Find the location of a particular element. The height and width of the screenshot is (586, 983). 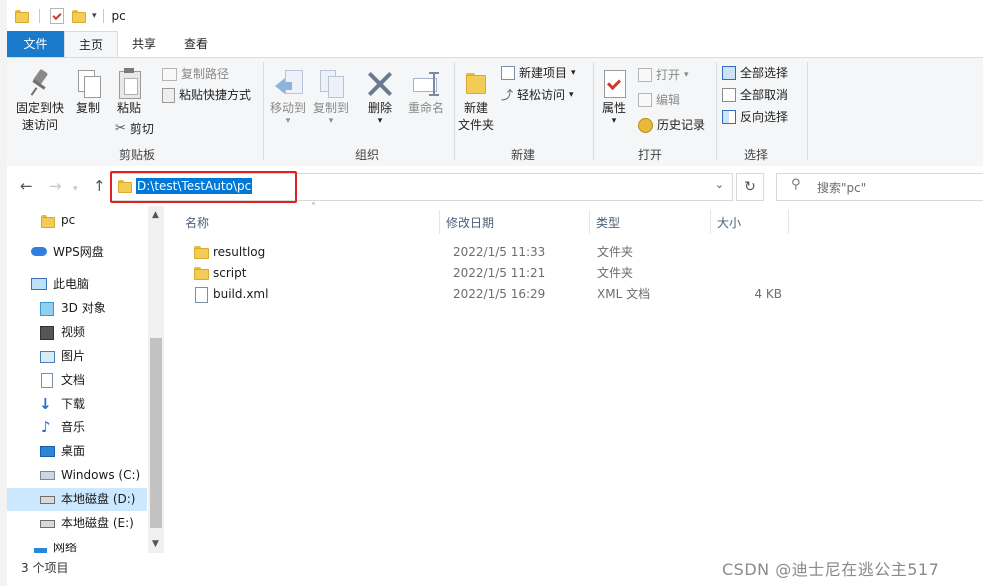

file-name: resultlog is located at coordinates (239, 252).